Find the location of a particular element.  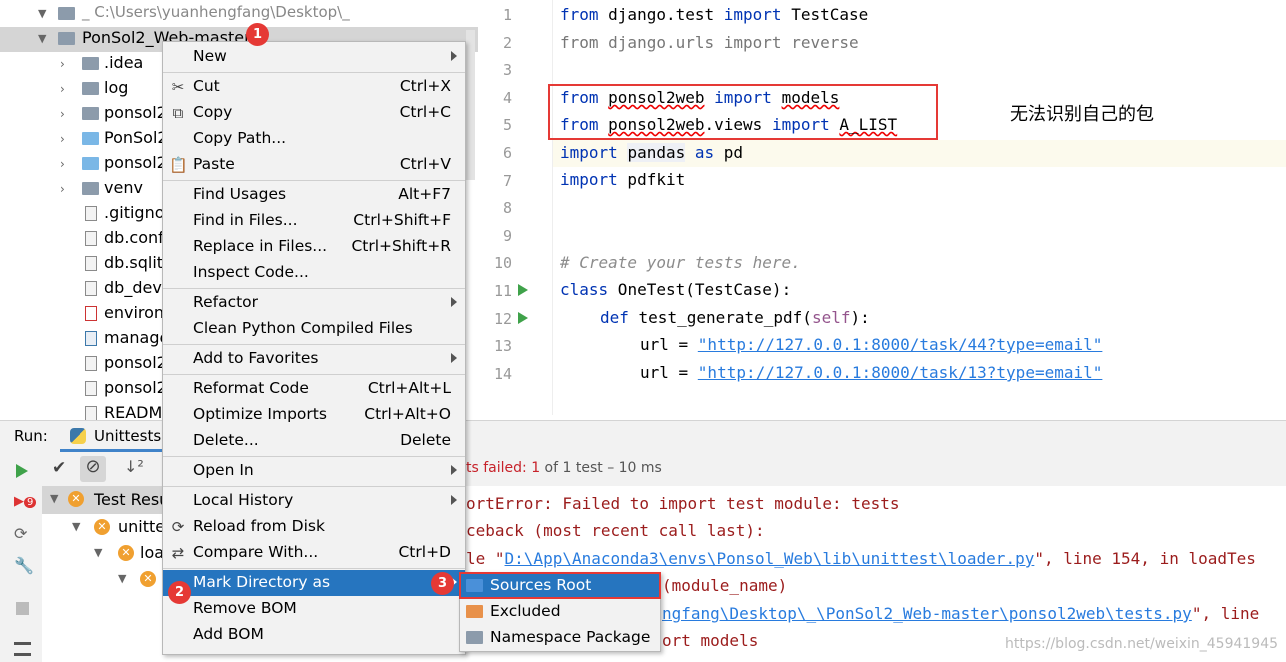

tree-item-label: .gitigno is located at coordinates (134, 212).